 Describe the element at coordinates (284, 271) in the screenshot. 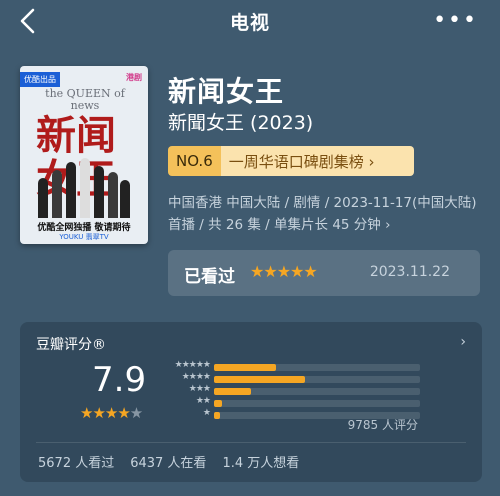

I see `user-rating-stars: ★★★★★` at that location.